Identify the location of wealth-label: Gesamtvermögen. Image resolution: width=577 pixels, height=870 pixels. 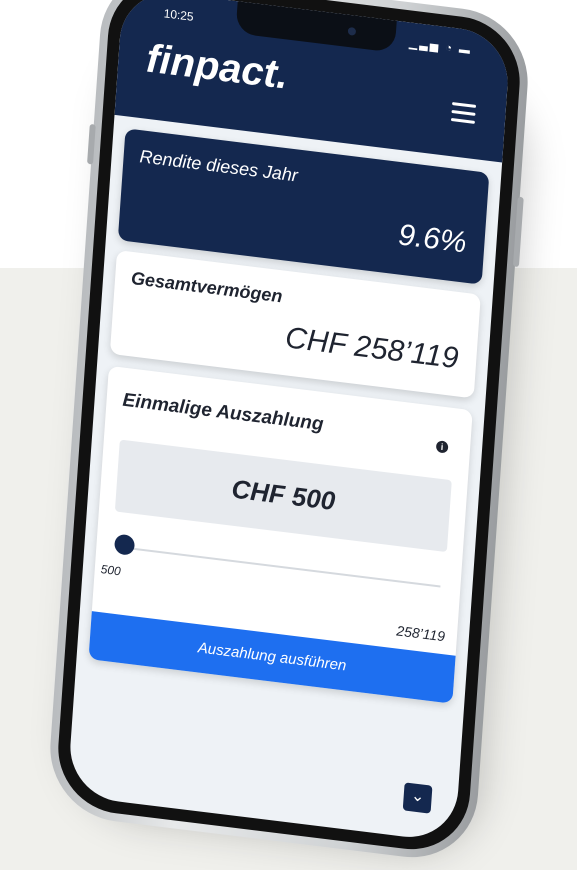
(207, 287).